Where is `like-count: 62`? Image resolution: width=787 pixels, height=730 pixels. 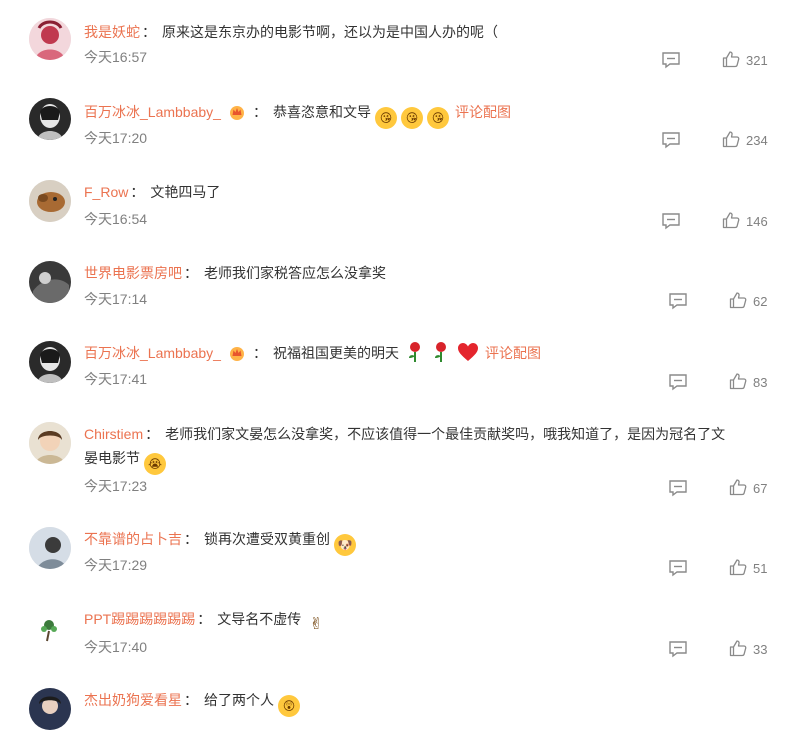 like-count: 62 is located at coordinates (760, 301).